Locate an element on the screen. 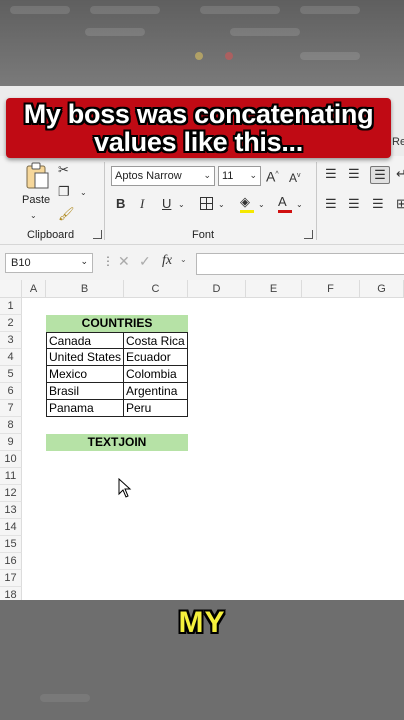 Image resolution: width=404 pixels, height=720 pixels. cut-icon: ✂ is located at coordinates (63, 170).